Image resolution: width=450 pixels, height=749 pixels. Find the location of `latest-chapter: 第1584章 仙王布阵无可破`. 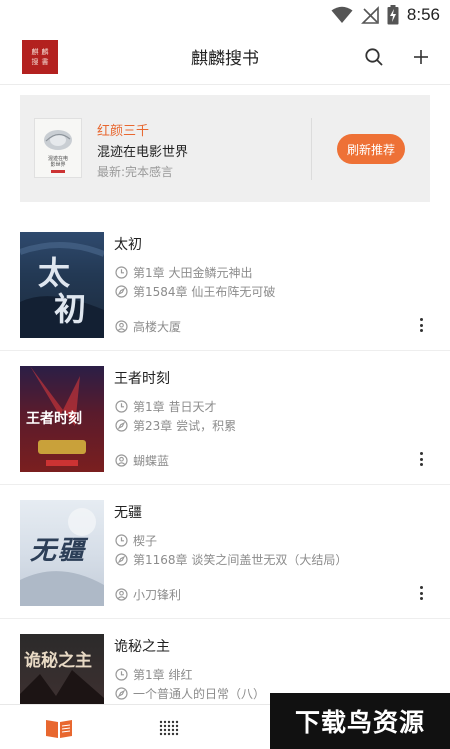

latest-chapter: 第1584章 仙王布阵无可破 is located at coordinates (204, 291).